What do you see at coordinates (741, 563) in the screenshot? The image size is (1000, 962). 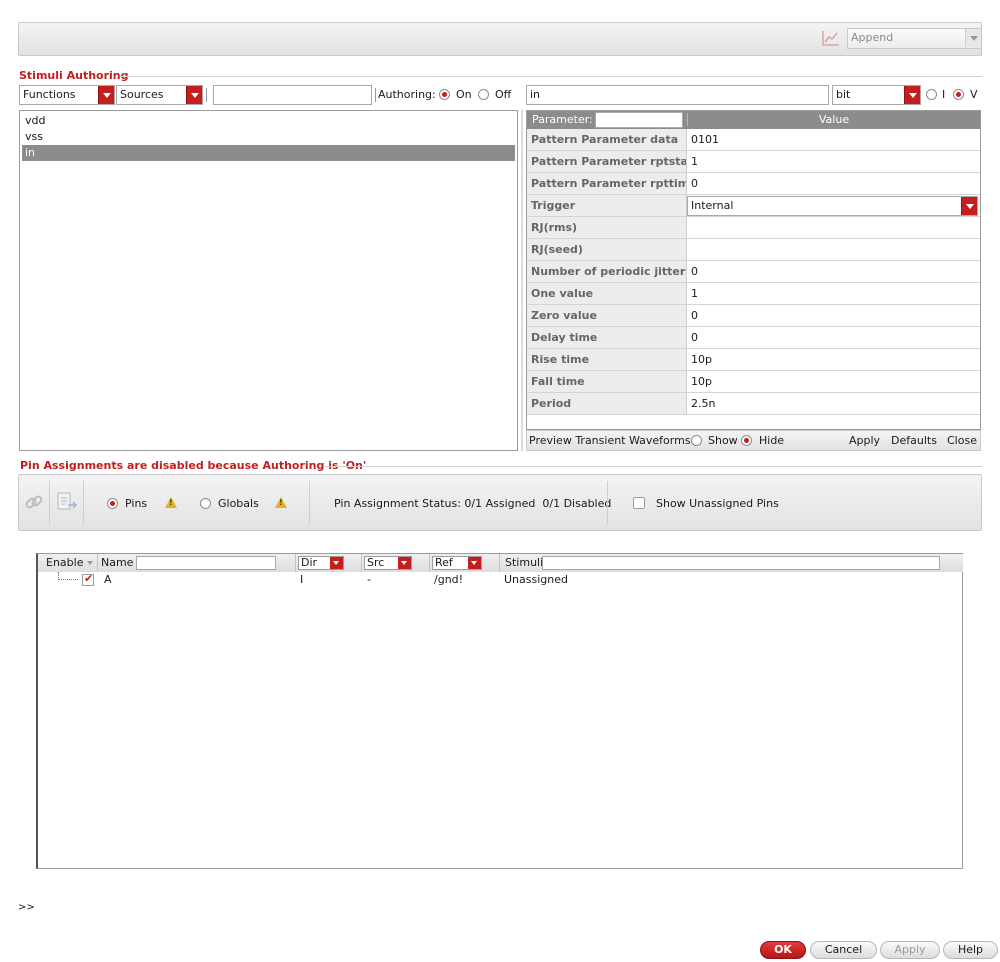 I see `stimuli-filter-input` at bounding box center [741, 563].